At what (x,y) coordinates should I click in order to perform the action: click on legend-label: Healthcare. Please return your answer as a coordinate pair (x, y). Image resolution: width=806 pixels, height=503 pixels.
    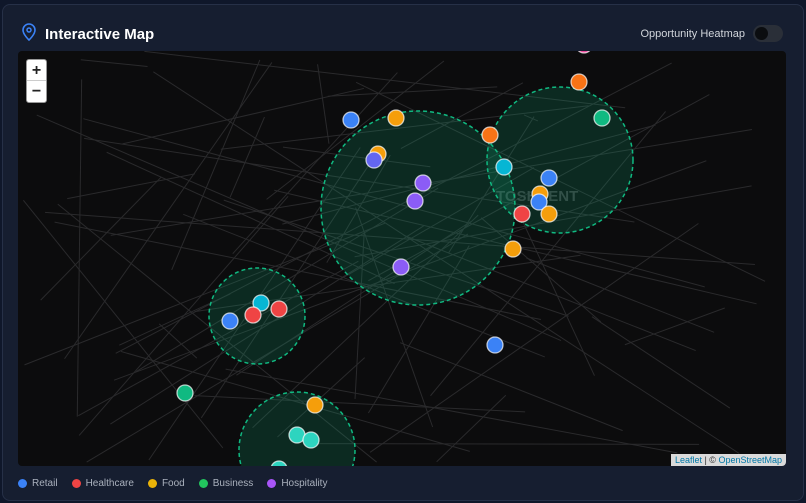
    Looking at the image, I should click on (109, 483).